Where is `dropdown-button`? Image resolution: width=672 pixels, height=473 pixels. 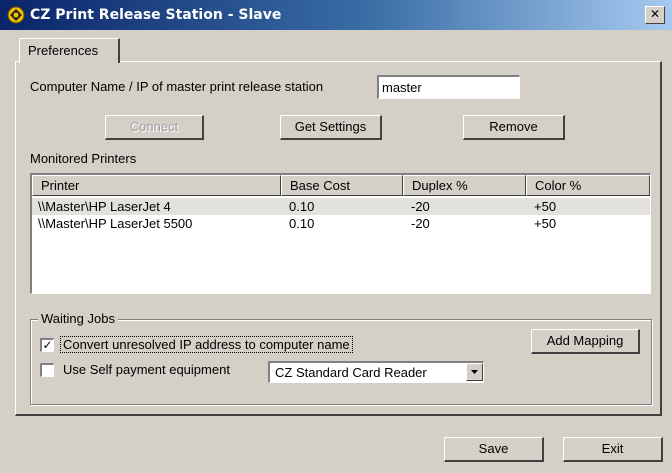
dropdown-button is located at coordinates (474, 372).